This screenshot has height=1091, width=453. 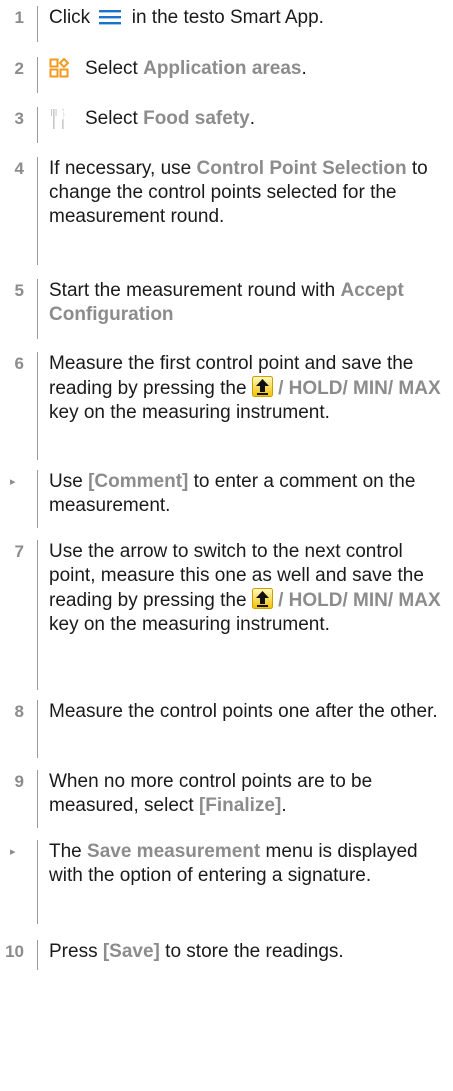 I want to click on step-number: 10, so click(x=14, y=951).